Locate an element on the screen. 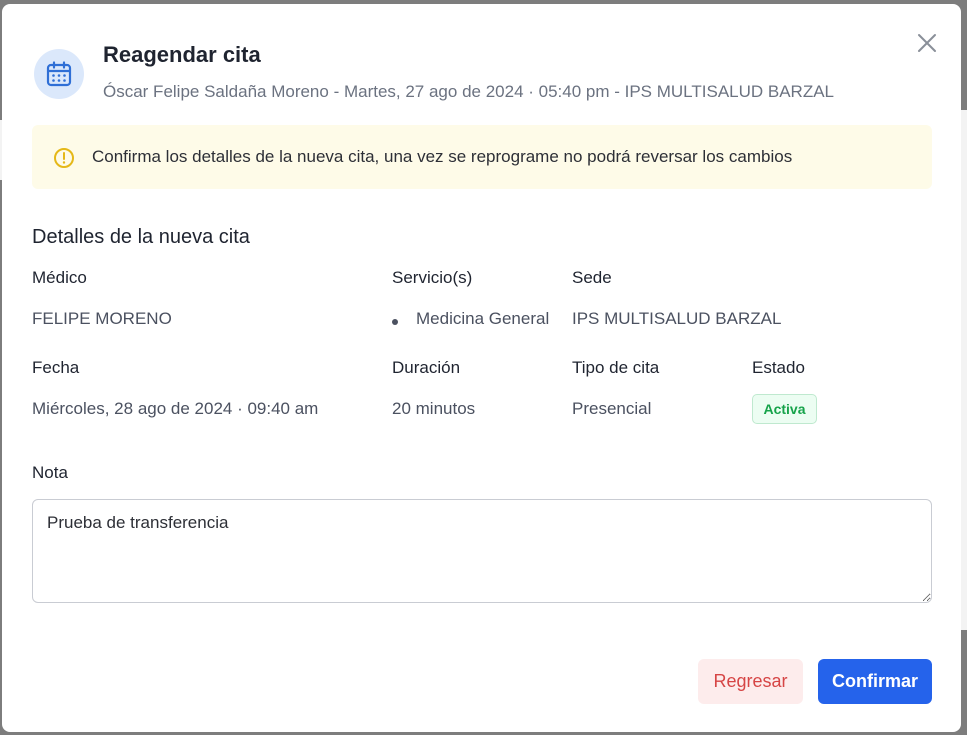  close-button is located at coordinates (927, 43).